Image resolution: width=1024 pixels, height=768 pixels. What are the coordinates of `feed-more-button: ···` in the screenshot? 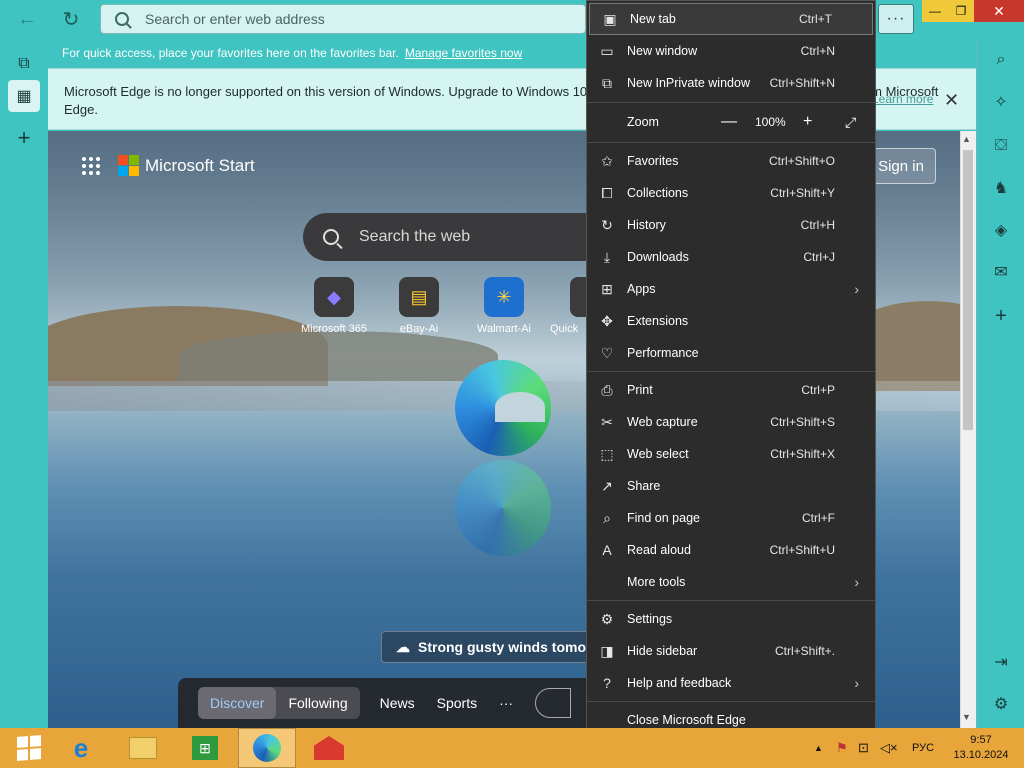 It's located at (506, 703).